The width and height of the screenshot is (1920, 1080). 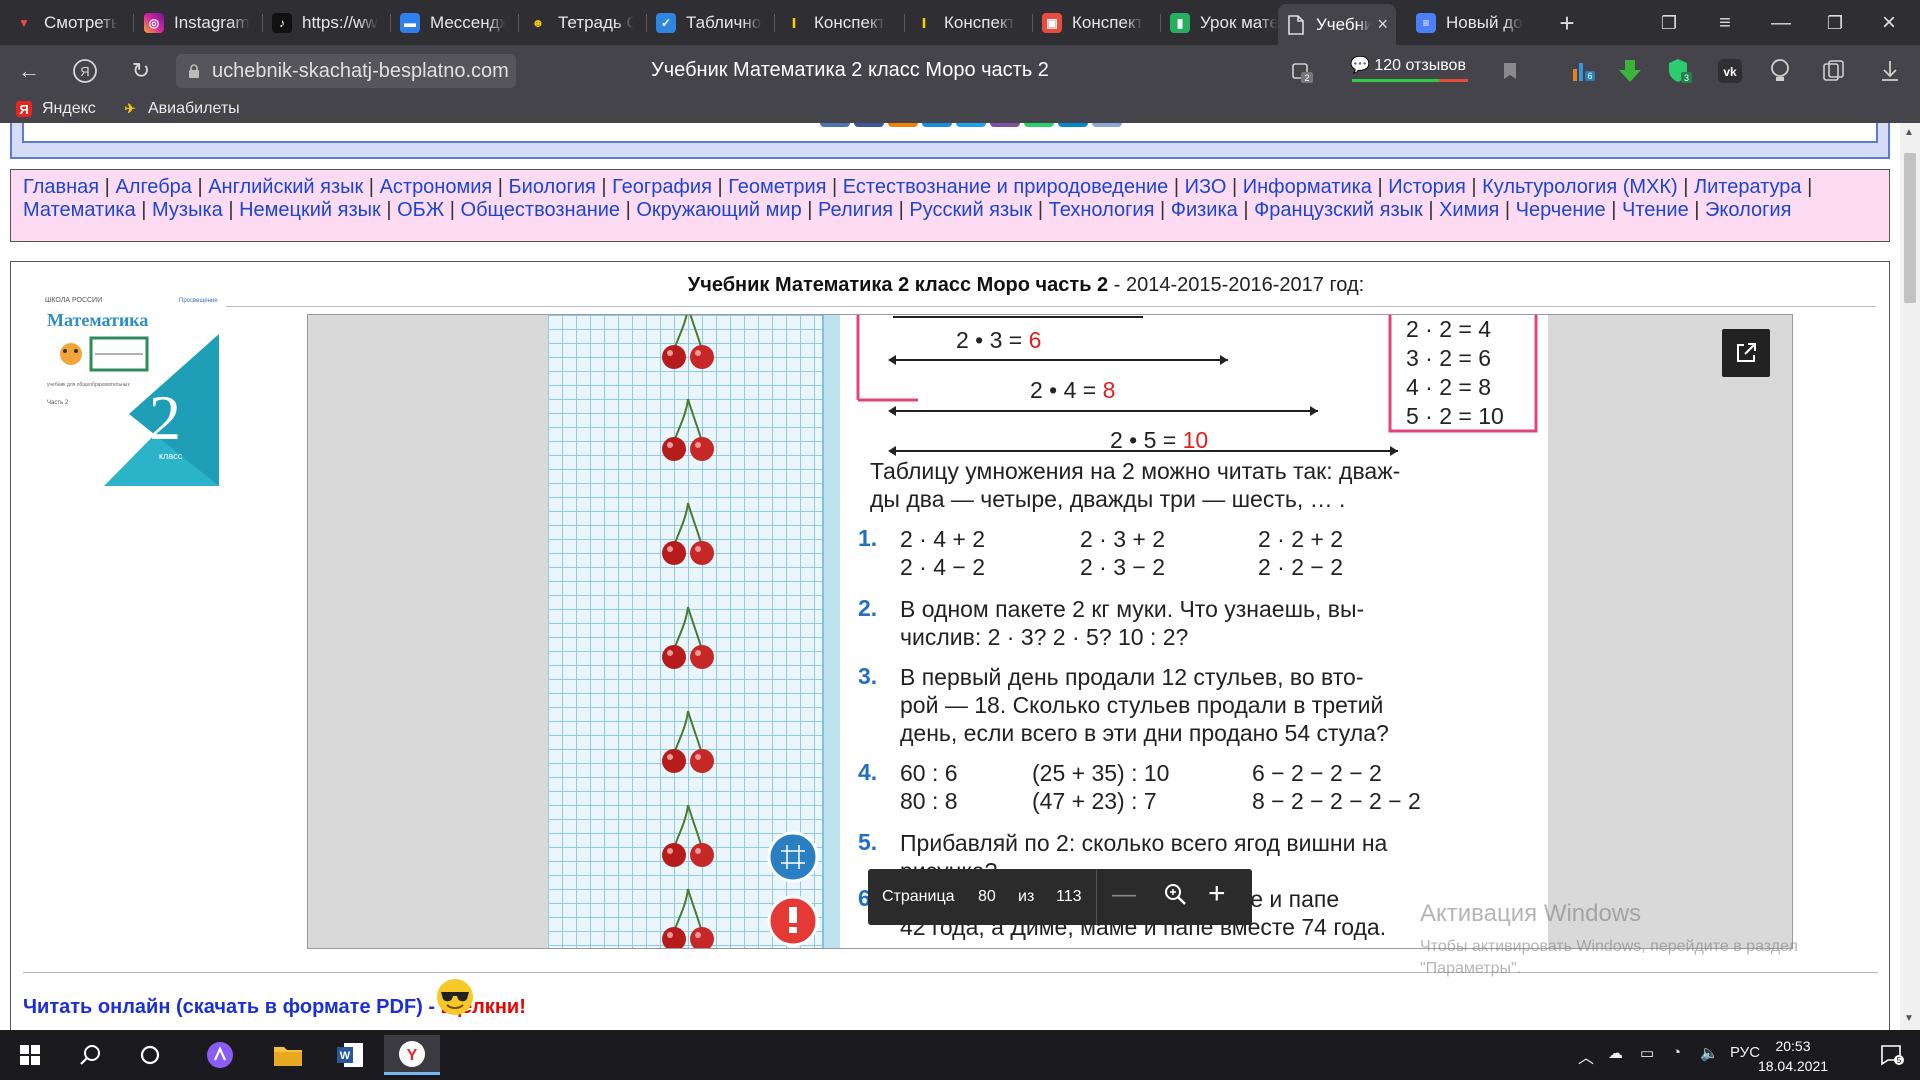 I want to click on share-facebook-button, so click(x=869, y=125).